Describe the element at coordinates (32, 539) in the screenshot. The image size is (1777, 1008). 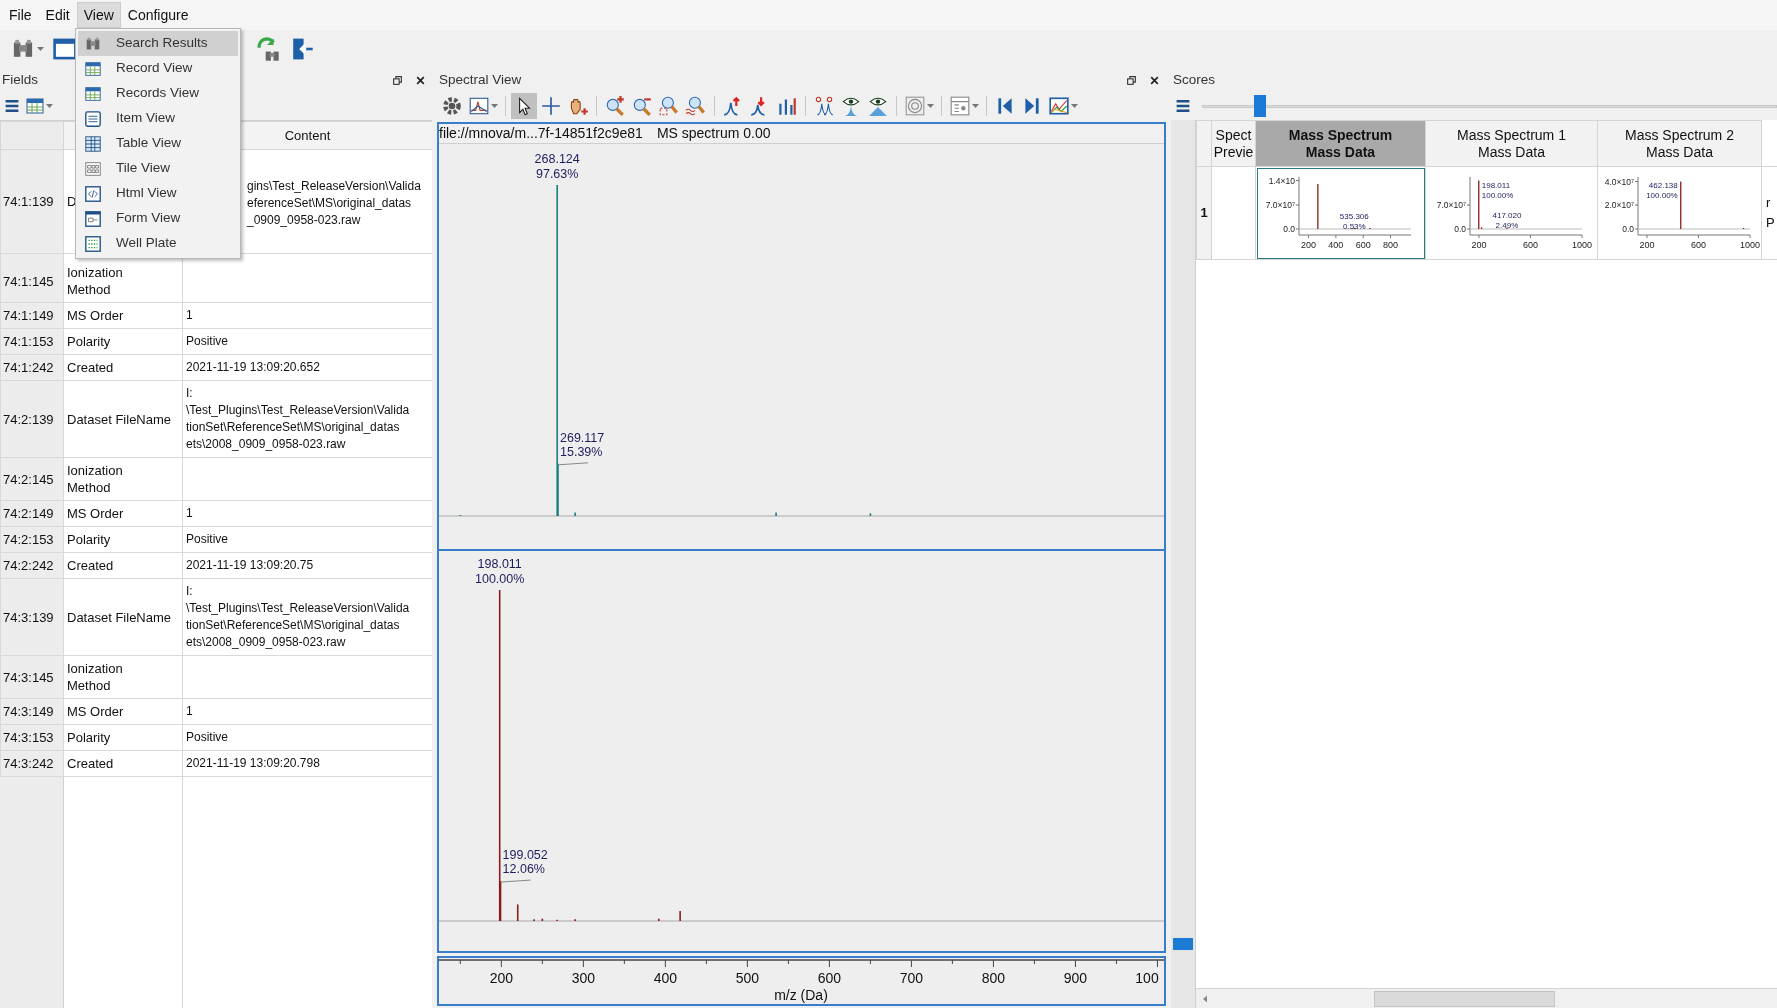
I see `table-cell: 74:2:153` at that location.